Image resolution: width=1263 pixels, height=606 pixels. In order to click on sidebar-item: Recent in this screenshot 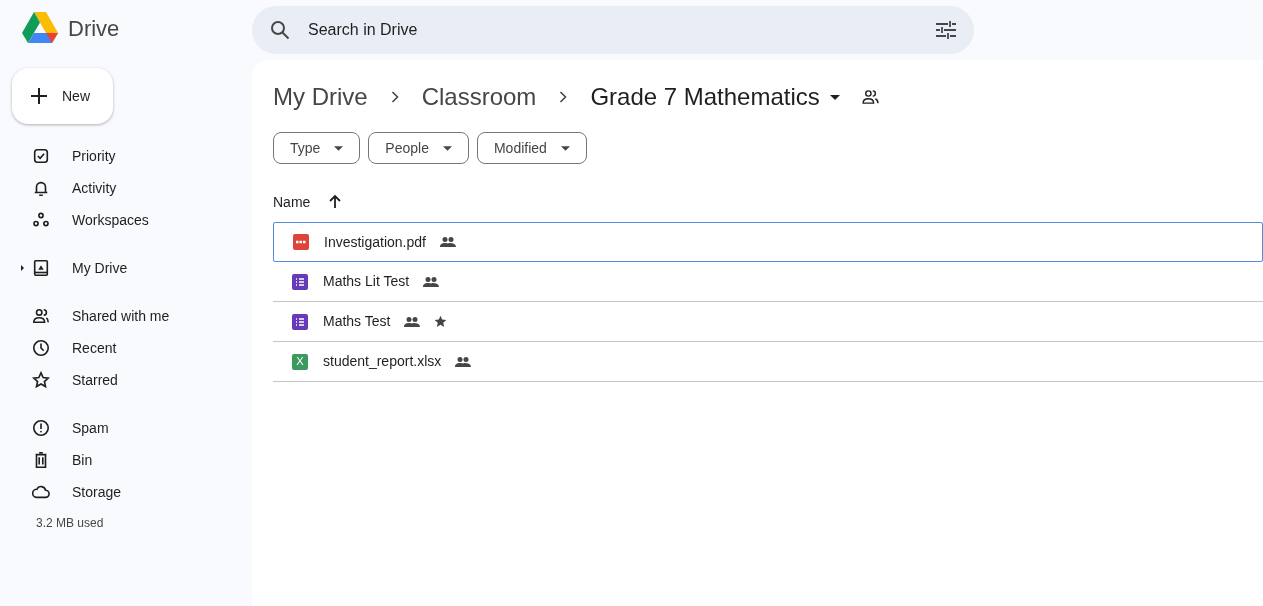, I will do `click(126, 348)`.